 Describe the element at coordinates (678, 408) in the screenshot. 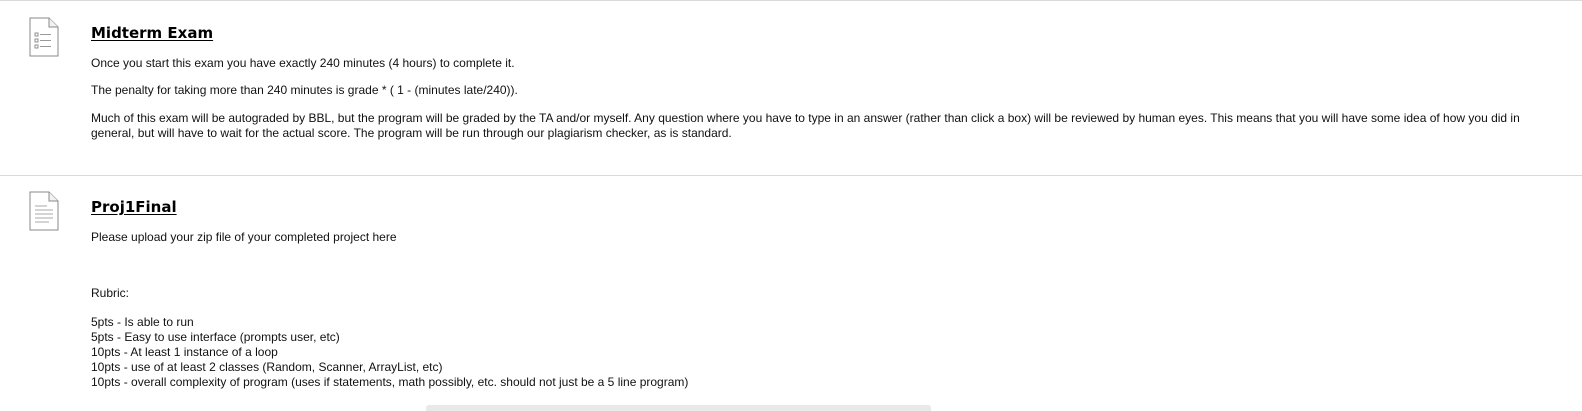

I see `horizontal-scrollbar` at that location.